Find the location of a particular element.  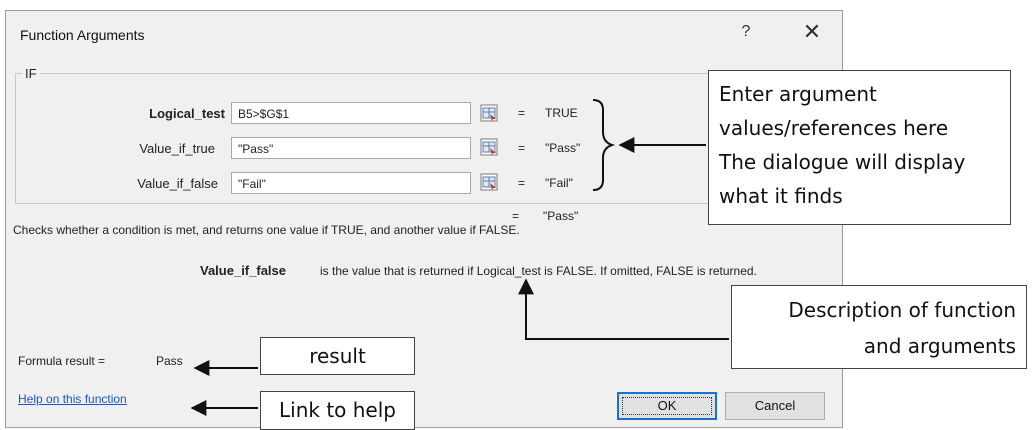

callout-line: values/references here is located at coordinates (834, 128).